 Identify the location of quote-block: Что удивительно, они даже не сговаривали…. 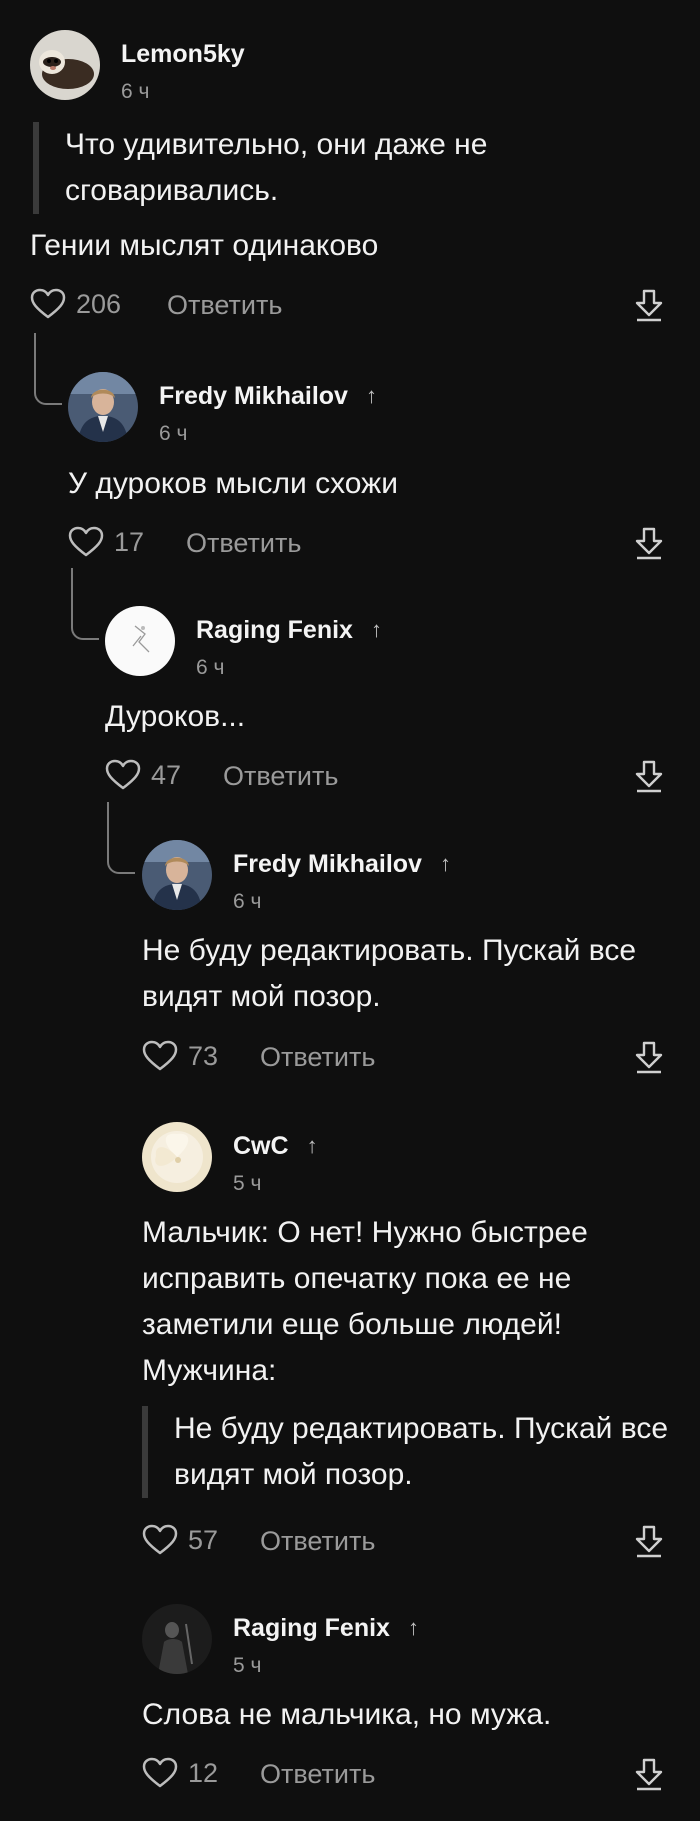
(289, 168).